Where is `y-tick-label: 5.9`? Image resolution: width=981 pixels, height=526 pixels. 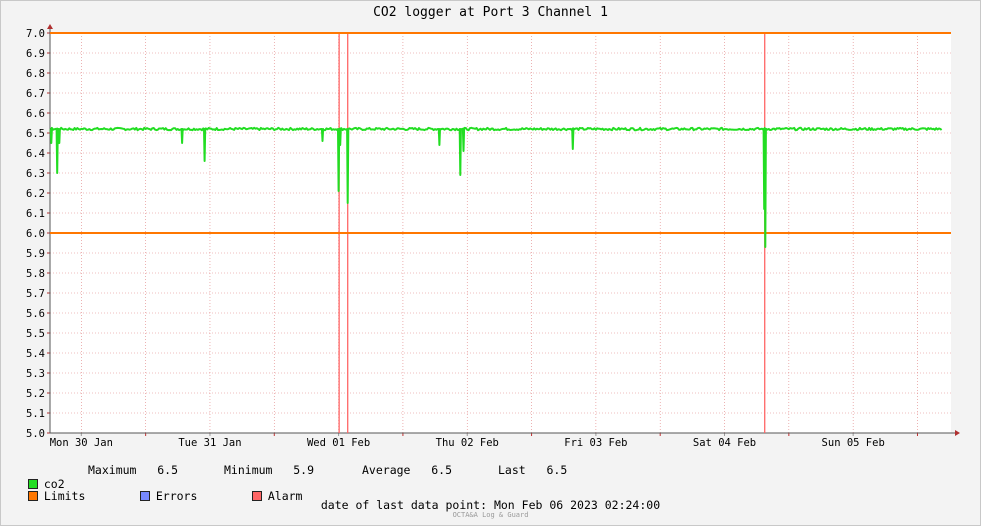 y-tick-label: 5.9 is located at coordinates (35, 254).